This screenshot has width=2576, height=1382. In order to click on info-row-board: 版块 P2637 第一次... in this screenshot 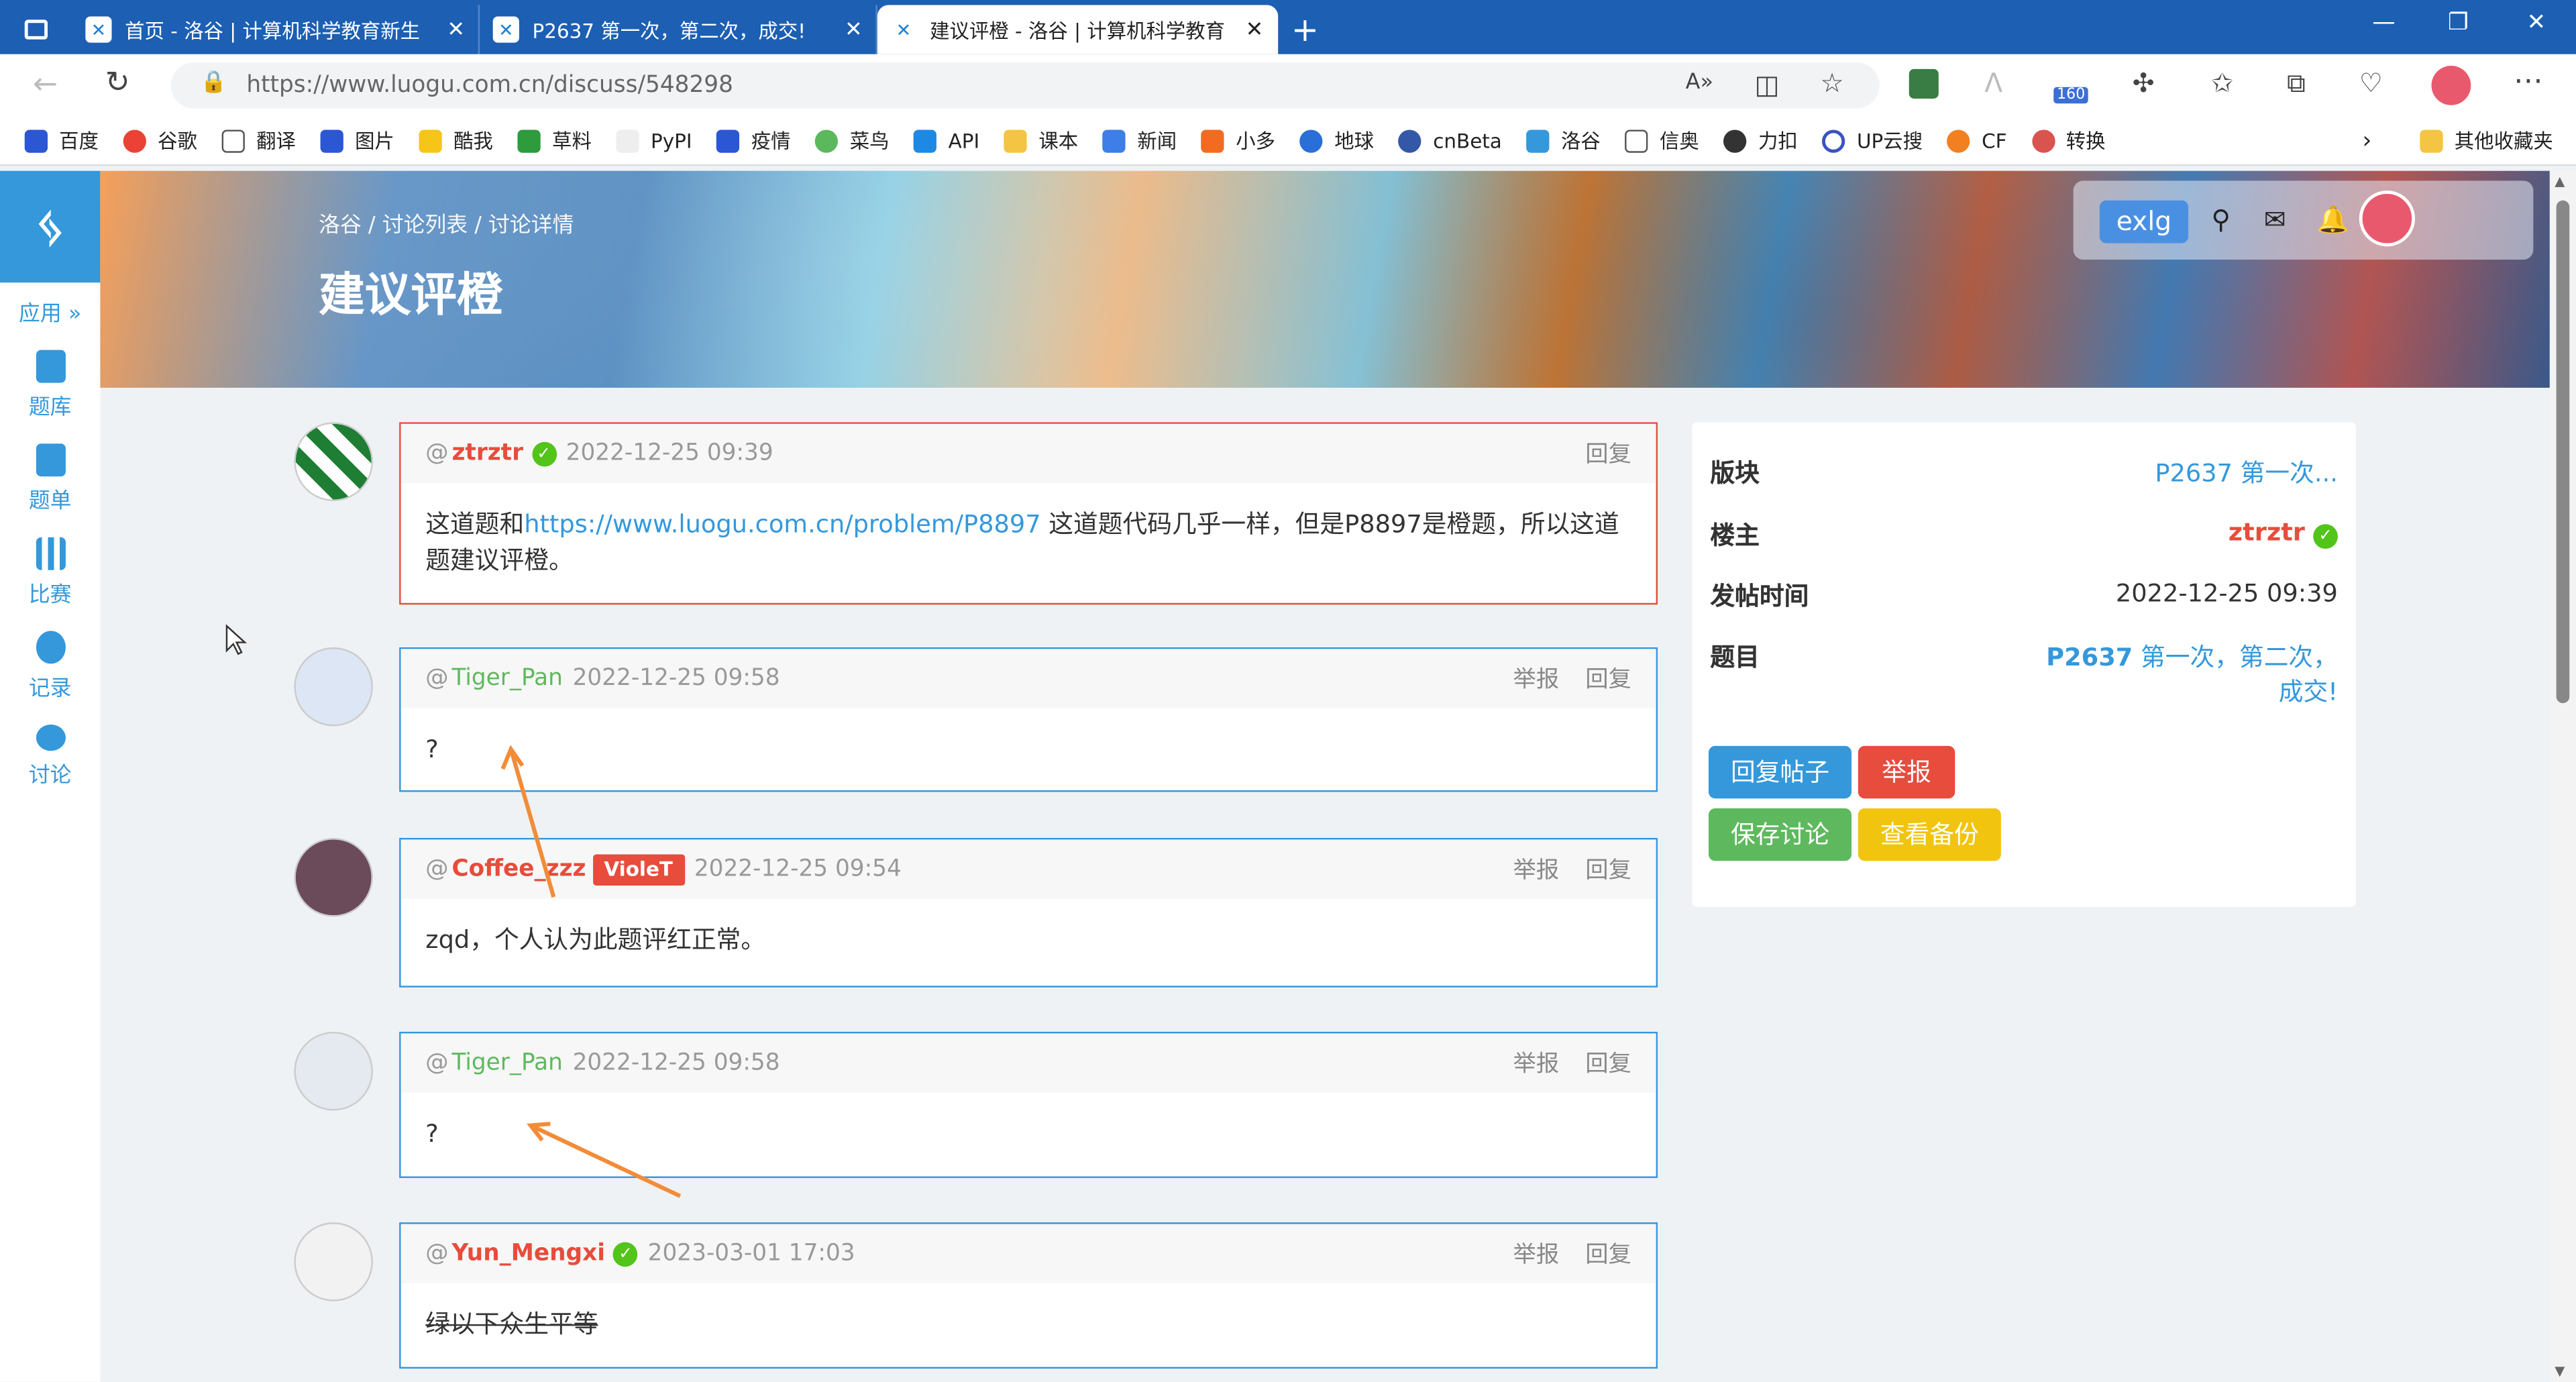, I will do `click(2024, 472)`.